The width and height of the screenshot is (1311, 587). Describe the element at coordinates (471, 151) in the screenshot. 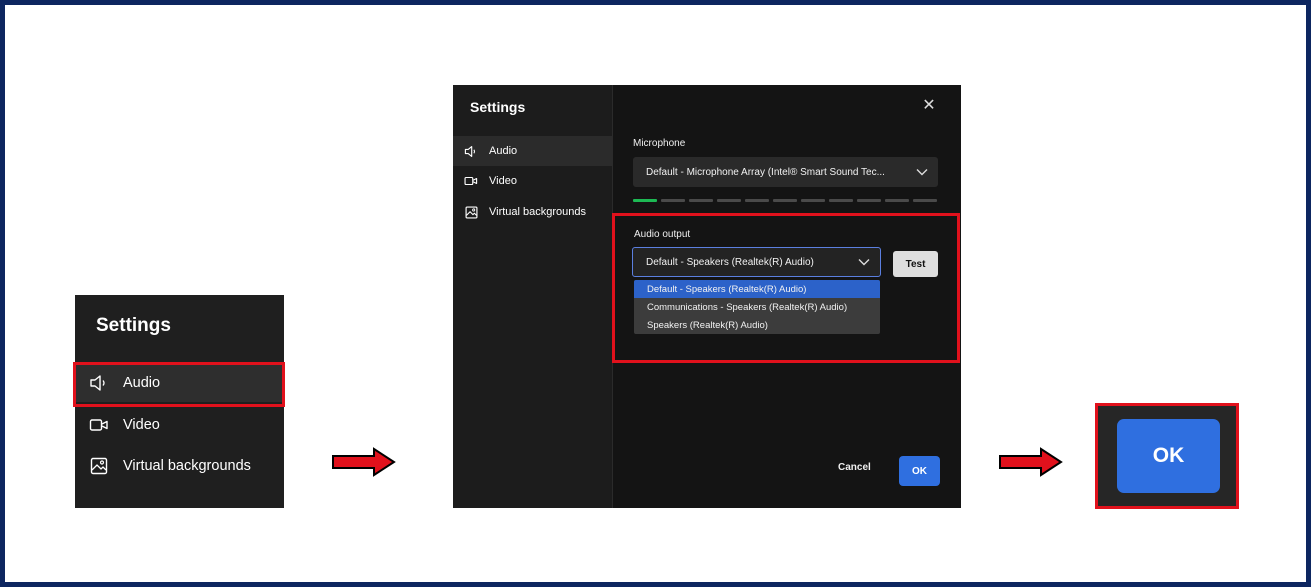

I see `speaker-icon` at that location.